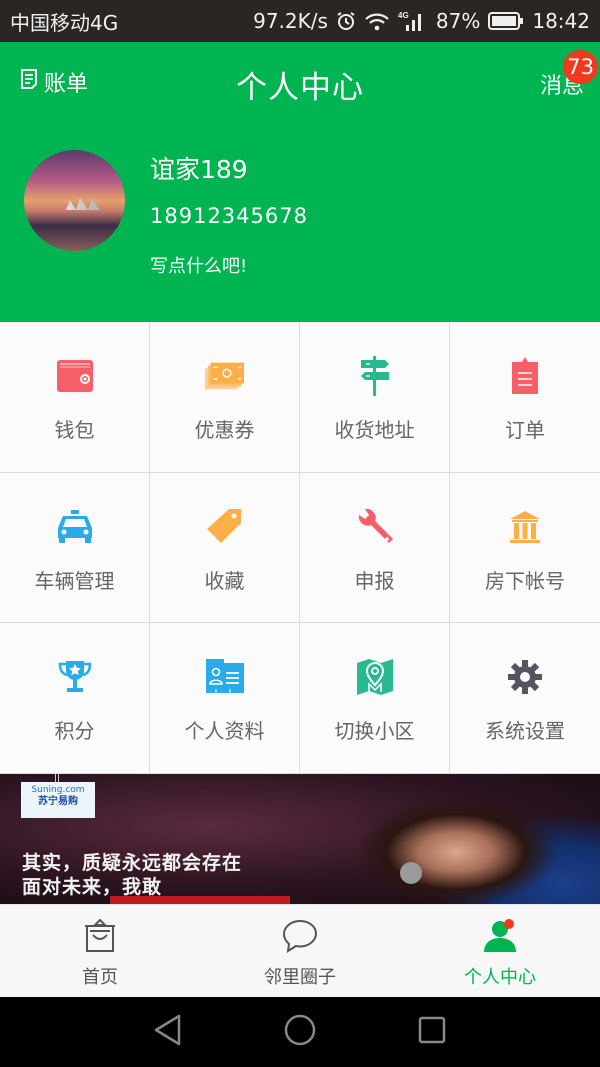 The image size is (600, 1067). I want to click on clock: 18:42, so click(561, 21).